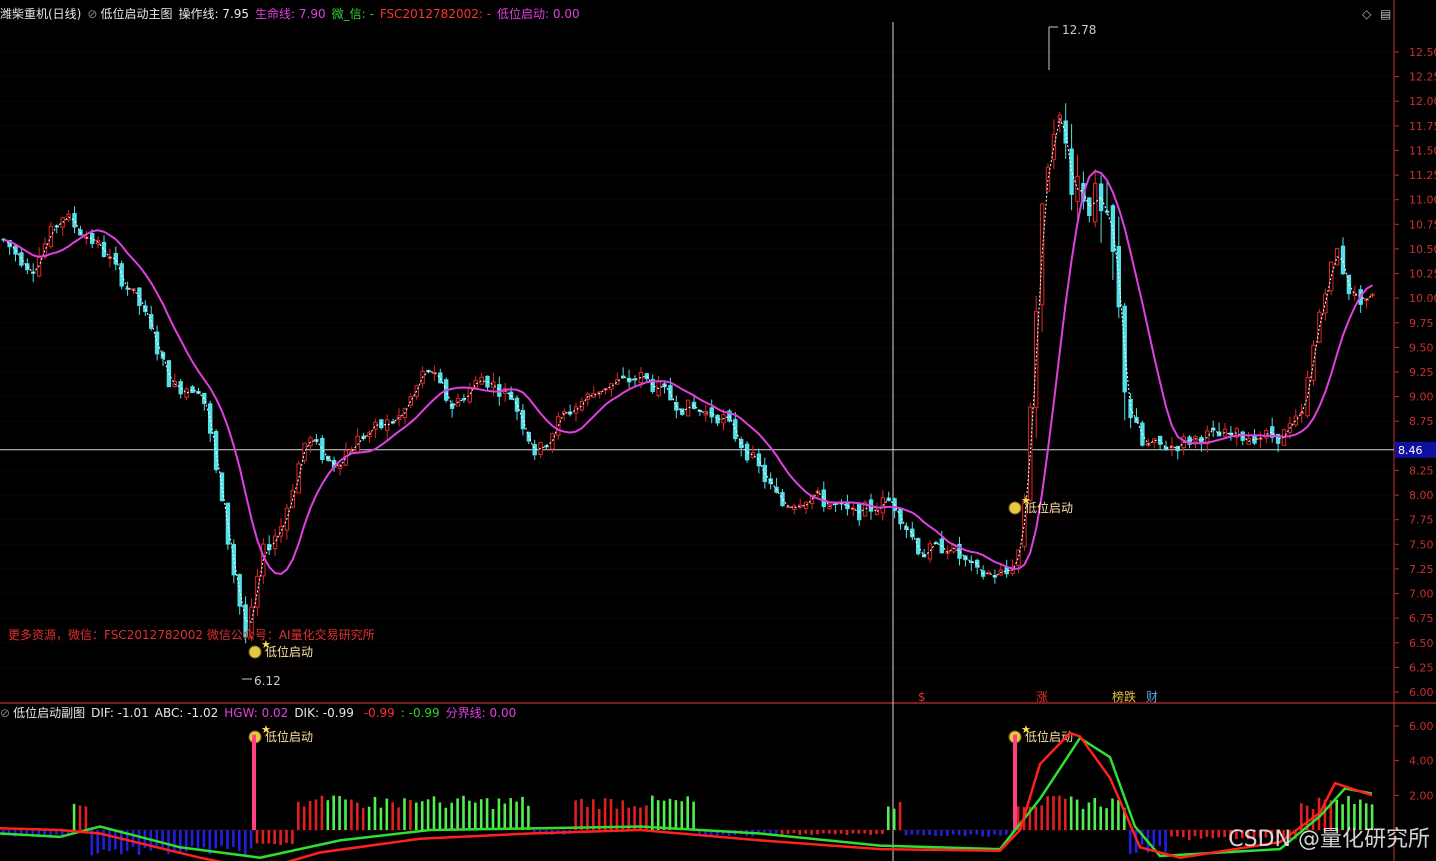  I want to click on signal-bag-icon, so click(255, 652).